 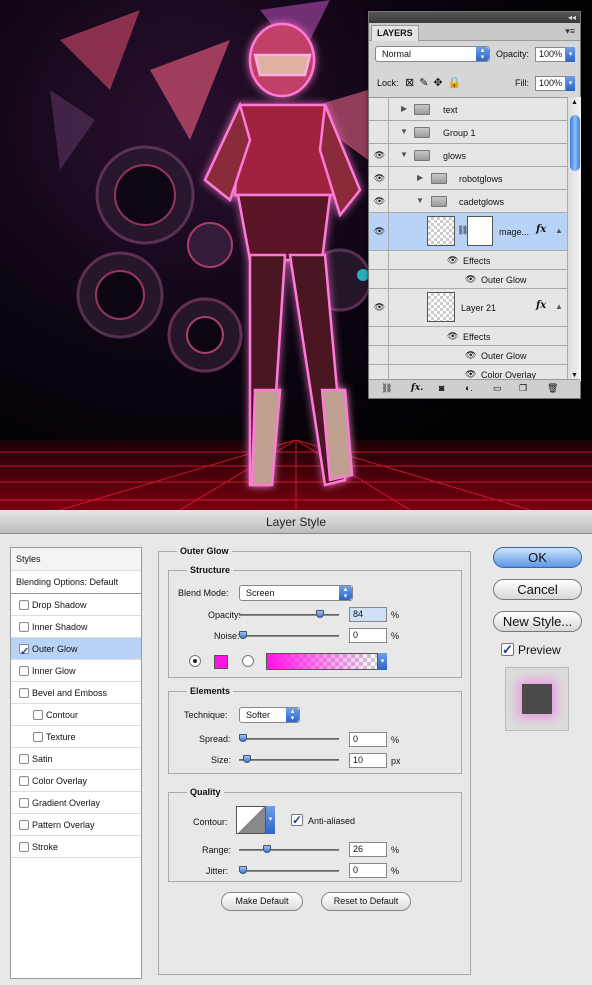 What do you see at coordinates (570, 83) in the screenshot?
I see `fill-dropdown-icon: ▾` at bounding box center [570, 83].